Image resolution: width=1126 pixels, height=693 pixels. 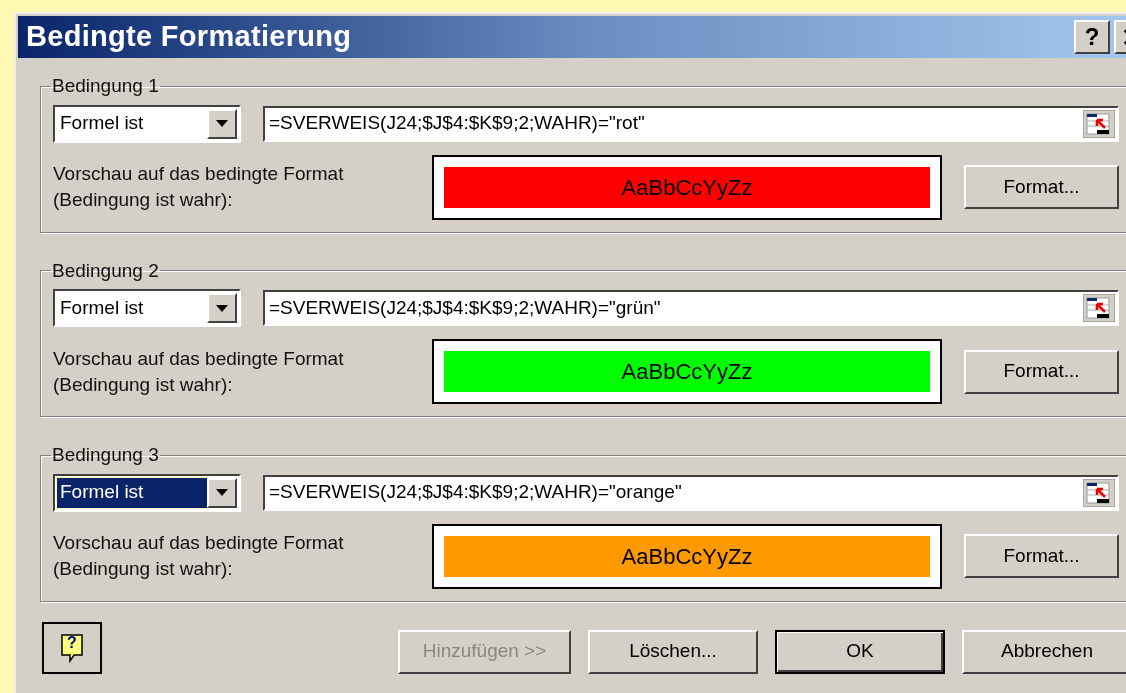 I want to click on formula-field: =SVERWEIS(J24;$J$4:$K$9;2;WAHR)="orange", so click(x=691, y=492).